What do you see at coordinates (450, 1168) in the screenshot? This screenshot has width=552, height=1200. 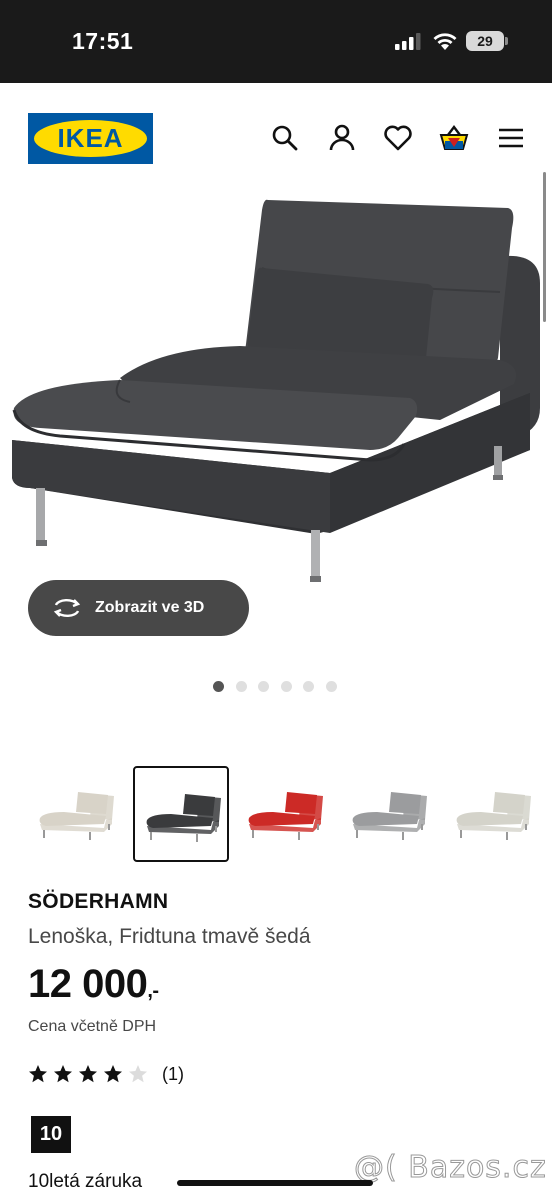 I see `watermark: @( Bazos.cz` at bounding box center [450, 1168].